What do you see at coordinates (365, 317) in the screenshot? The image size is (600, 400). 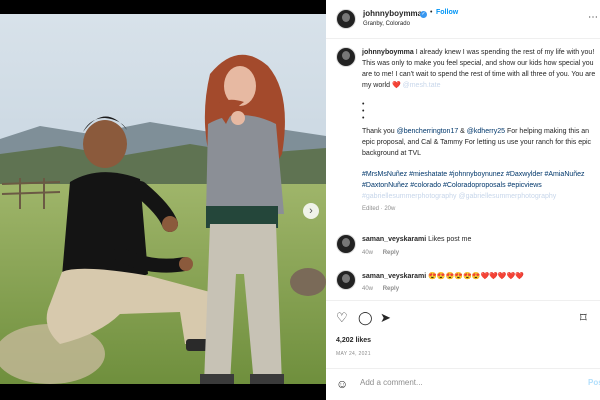 I see `comment-icon: ◯` at bounding box center [365, 317].